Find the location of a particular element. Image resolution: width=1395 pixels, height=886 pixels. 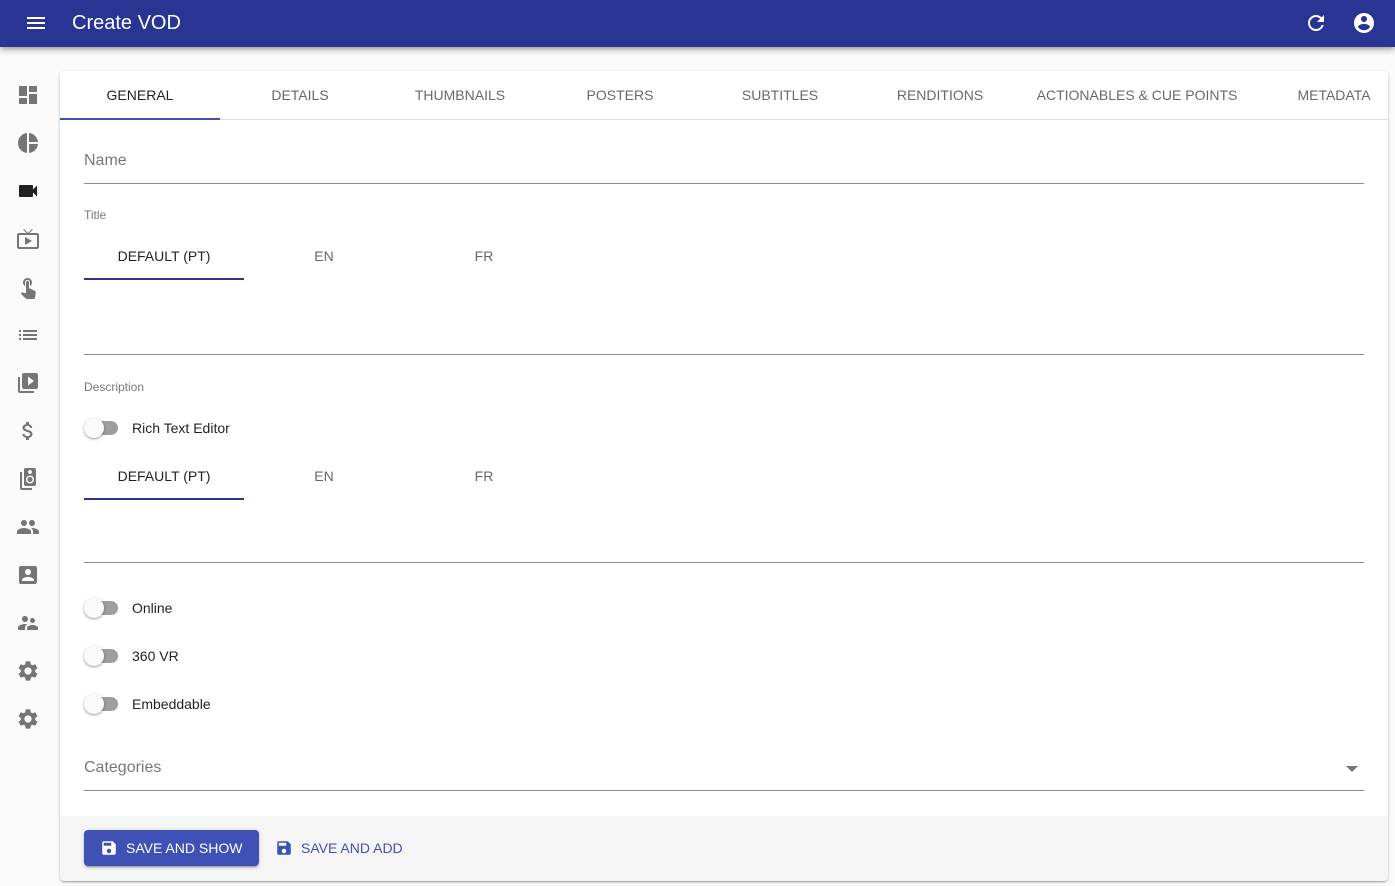

menu-icon is located at coordinates (36, 23).